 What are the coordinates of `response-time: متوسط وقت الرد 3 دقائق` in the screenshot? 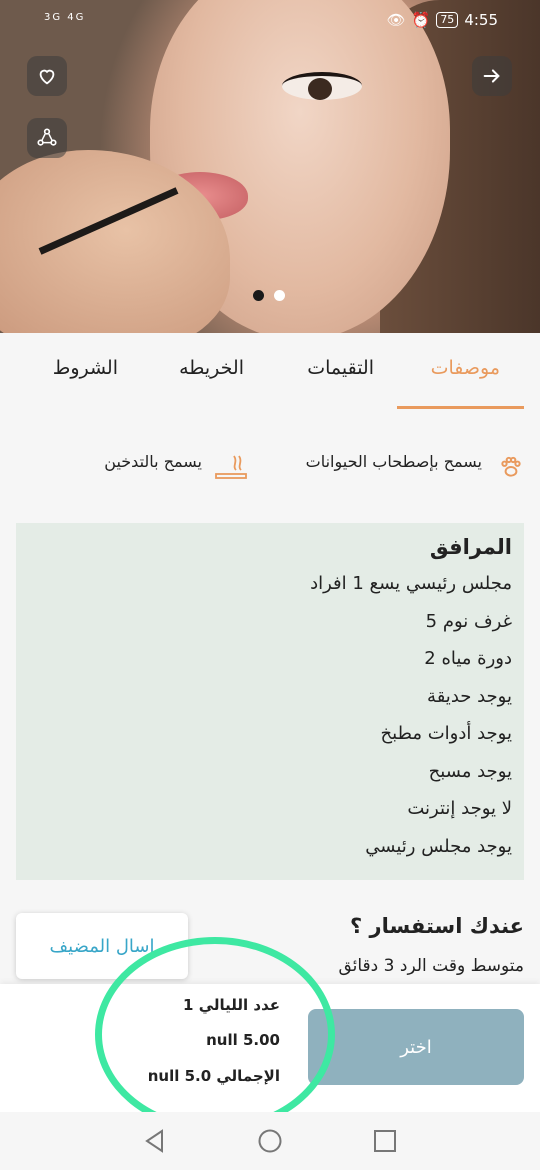 It's located at (431, 966).